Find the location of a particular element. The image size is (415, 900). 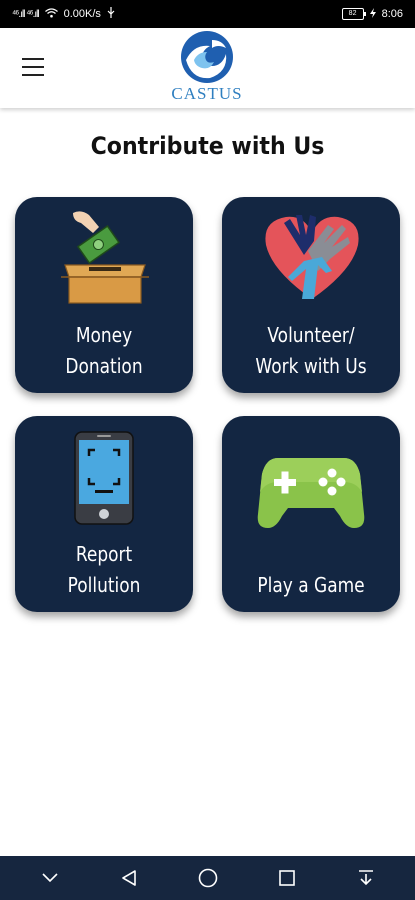

castus-logo: CASTUS is located at coordinates (207, 68).